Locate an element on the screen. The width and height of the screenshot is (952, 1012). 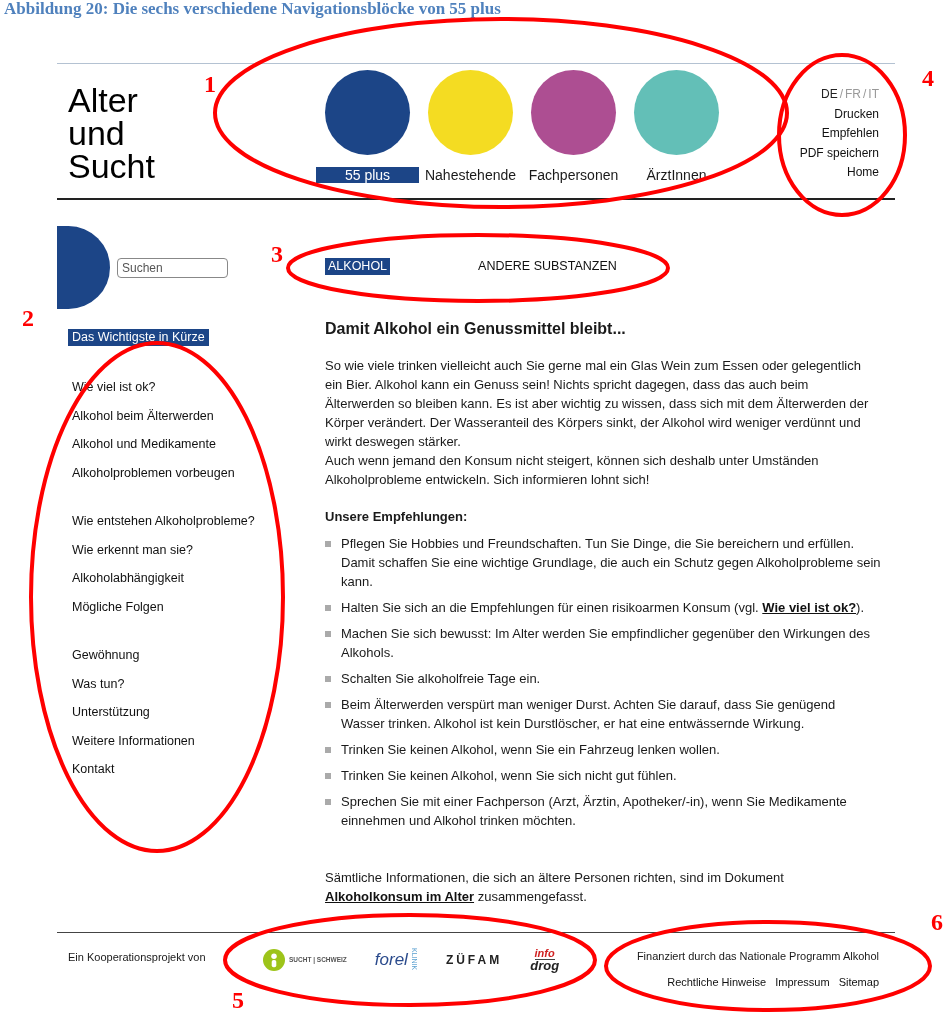
list-item-text: Machen Sie sich bewusst: Im Alter werden Sie empfindlicher gegenüber den Wirkungen des Alkohols. is located at coordinates (606, 643).